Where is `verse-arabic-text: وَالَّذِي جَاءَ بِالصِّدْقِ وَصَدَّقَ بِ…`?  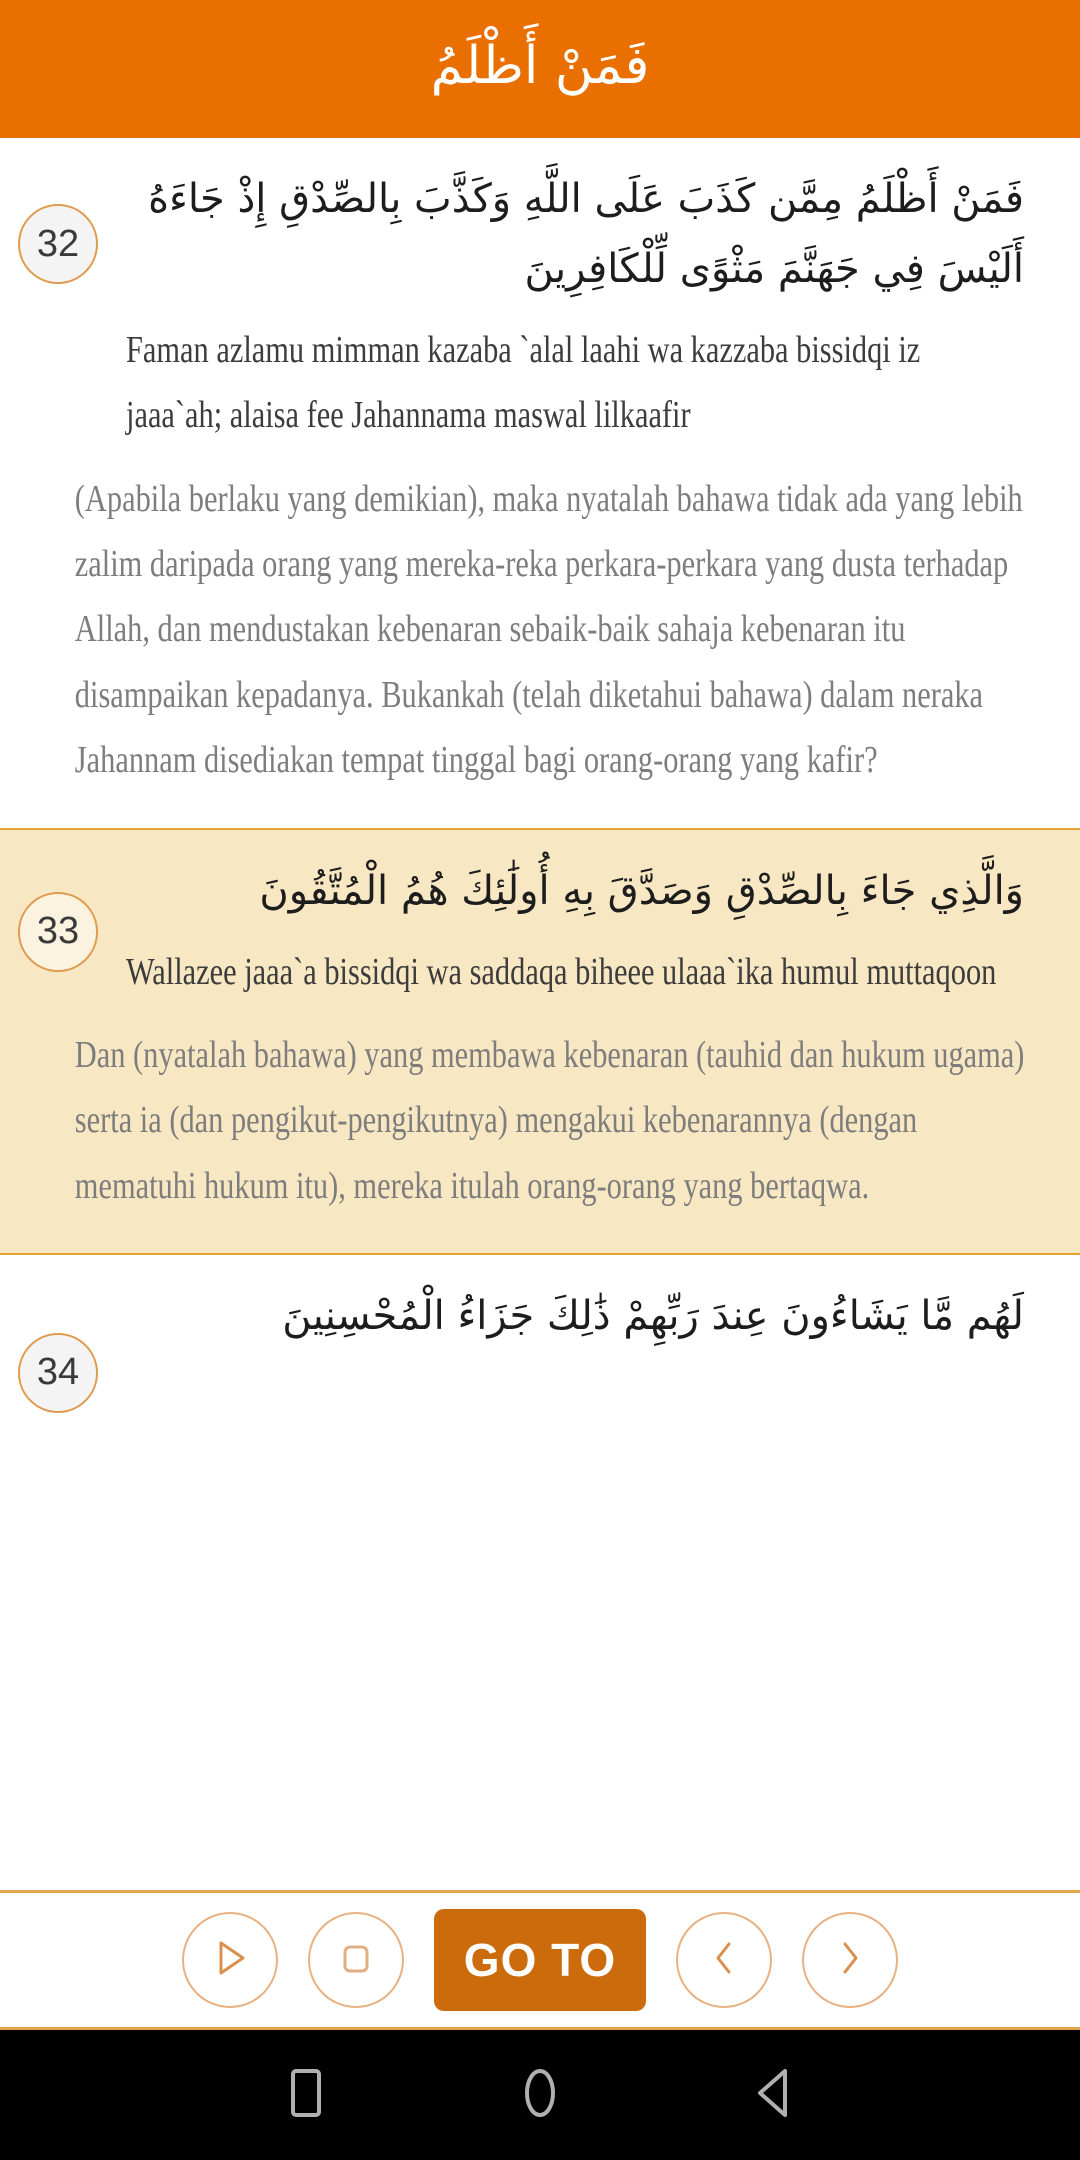 verse-arabic-text: وَالَّذِي جَاءَ بِالصِّدْقِ وَصَدَّقَ بِ… is located at coordinates (641, 890).